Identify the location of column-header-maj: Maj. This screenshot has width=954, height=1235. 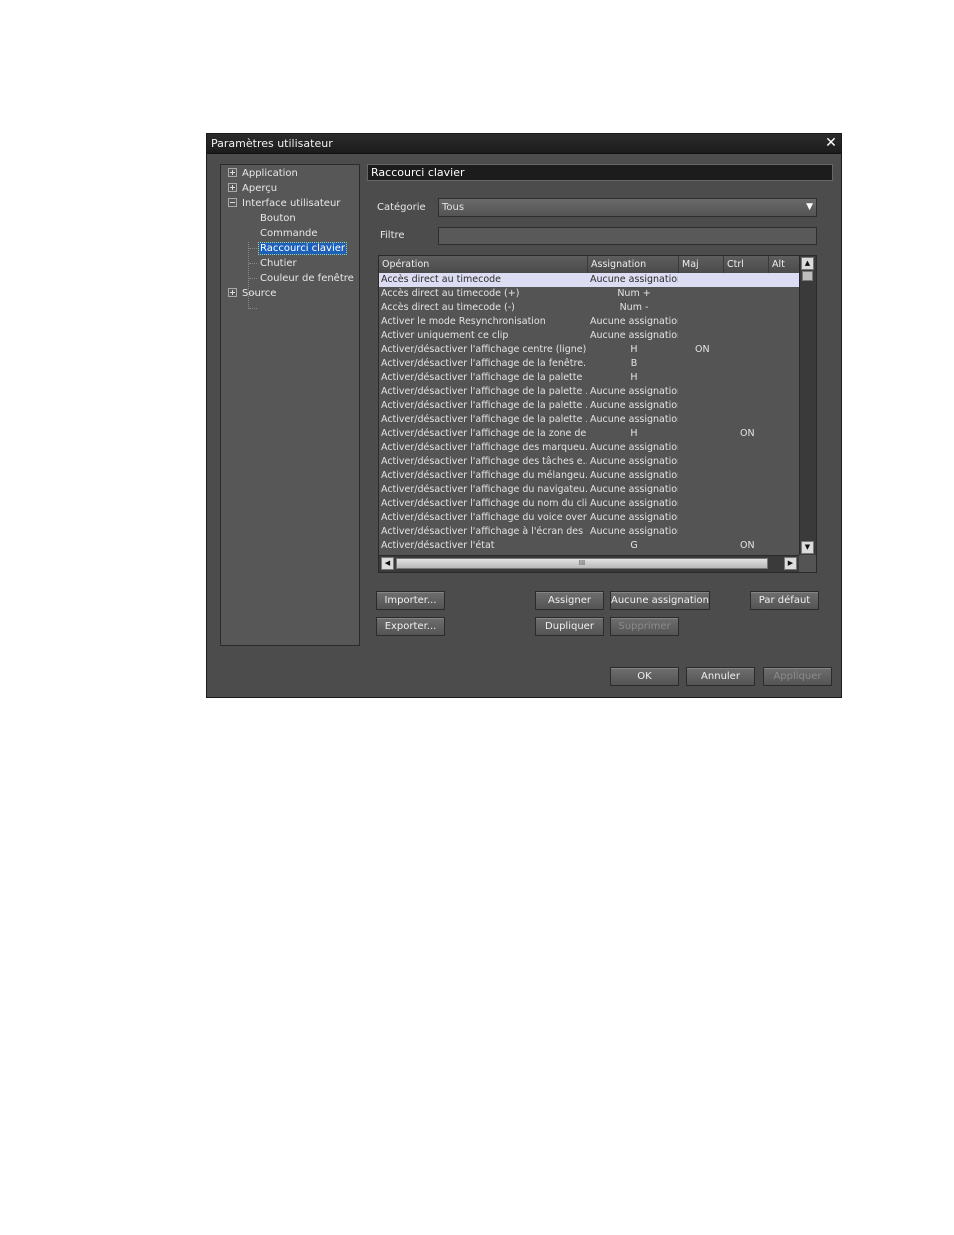
(701, 264).